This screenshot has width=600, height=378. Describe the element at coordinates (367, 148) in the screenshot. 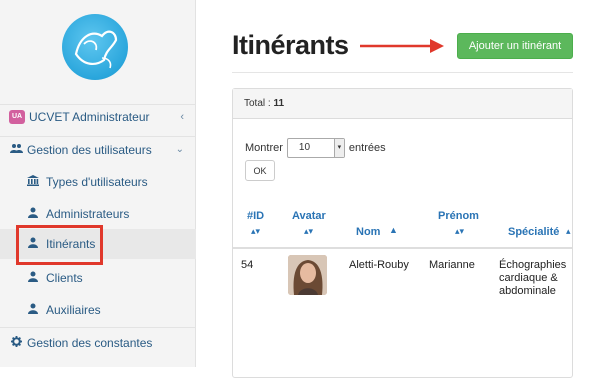

I see `length-suffix: entrées` at that location.